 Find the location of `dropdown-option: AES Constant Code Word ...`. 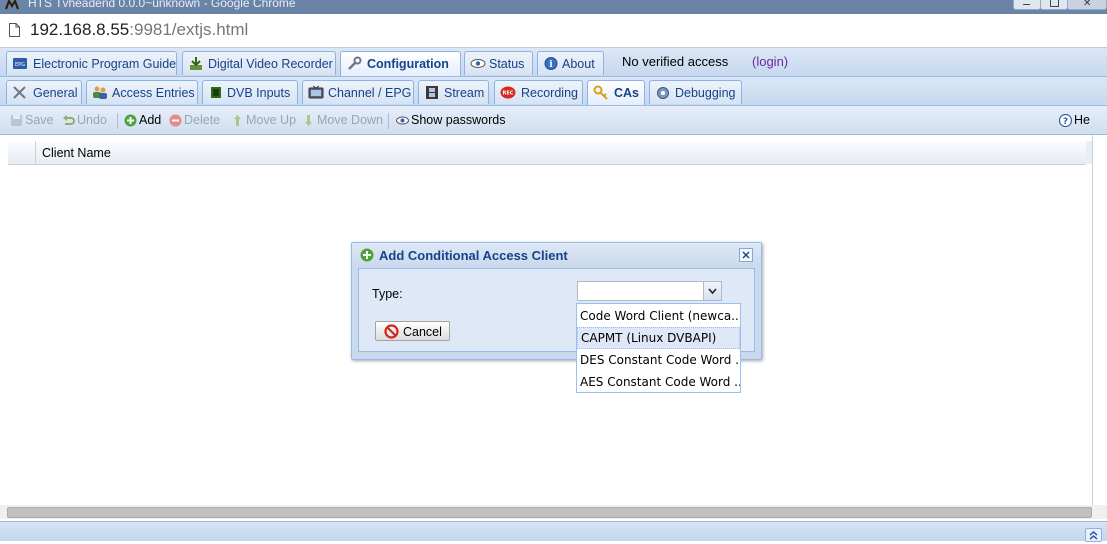

dropdown-option: AES Constant Code Word ... is located at coordinates (658, 382).